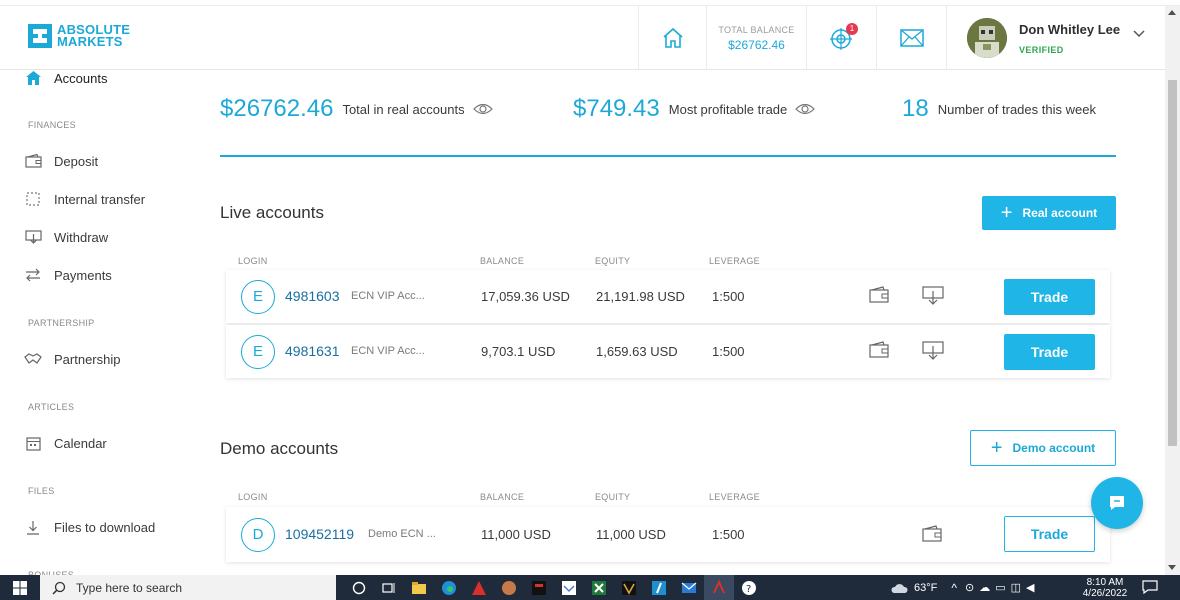 The image size is (1180, 600). I want to click on app-icon-wings, so click(569, 587).